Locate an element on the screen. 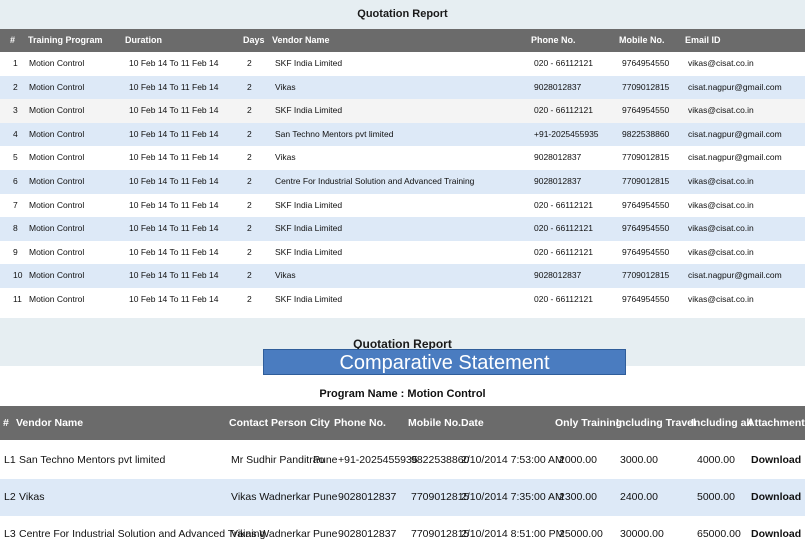 This screenshot has height=553, width=805. header-city: City is located at coordinates (320, 423).